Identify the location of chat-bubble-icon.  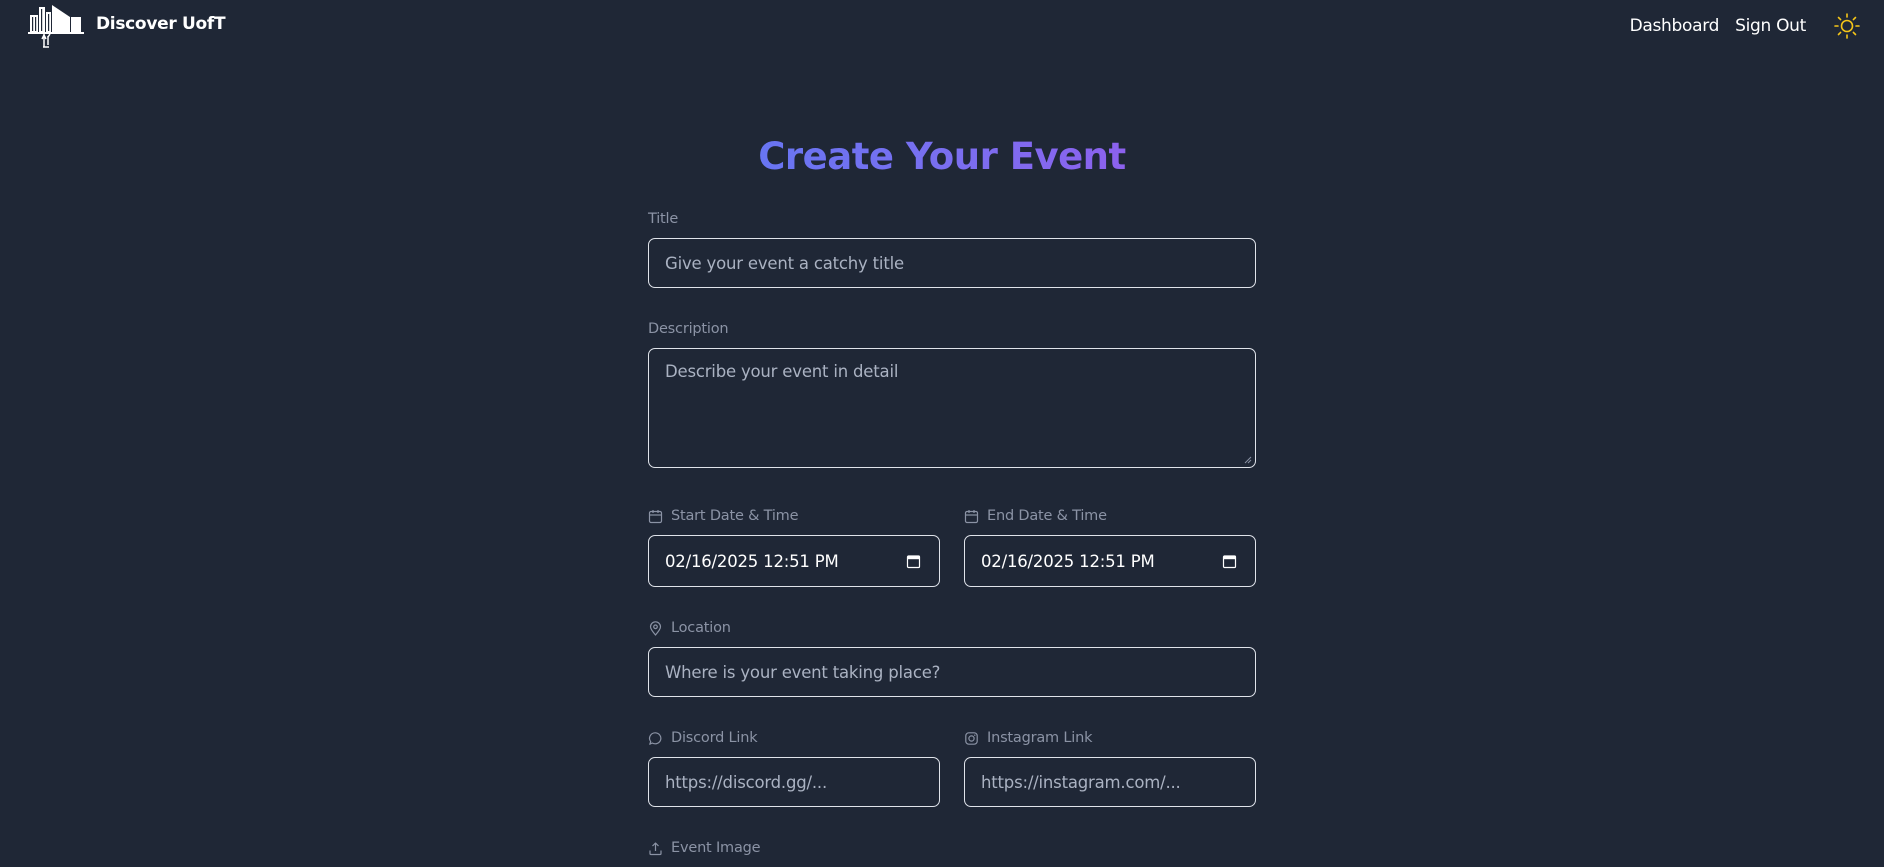
(655, 738).